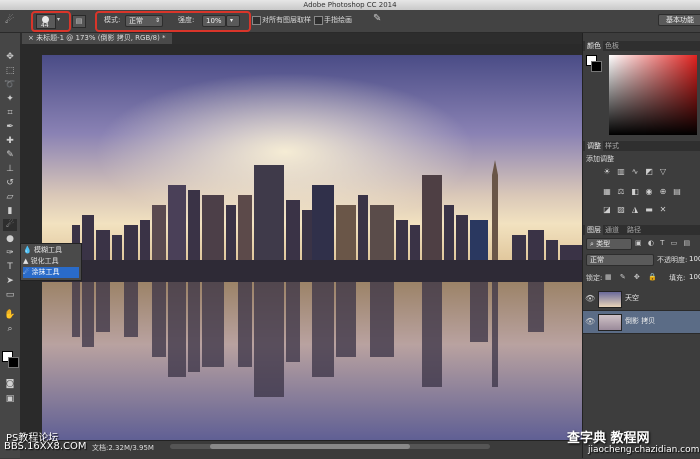 The height and width of the screenshot is (459, 700). Describe the element at coordinates (649, 192) in the screenshot. I see `photo-filter-icon: ◉` at that location.